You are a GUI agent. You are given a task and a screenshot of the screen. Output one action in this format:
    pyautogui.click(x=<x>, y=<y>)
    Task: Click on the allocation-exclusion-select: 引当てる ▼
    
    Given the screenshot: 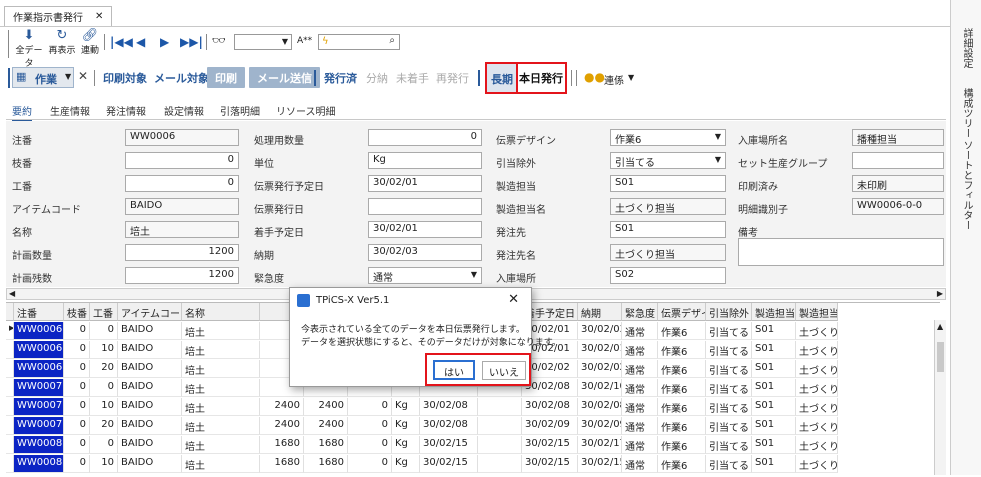 What is the action you would take?
    pyautogui.click(x=668, y=160)
    